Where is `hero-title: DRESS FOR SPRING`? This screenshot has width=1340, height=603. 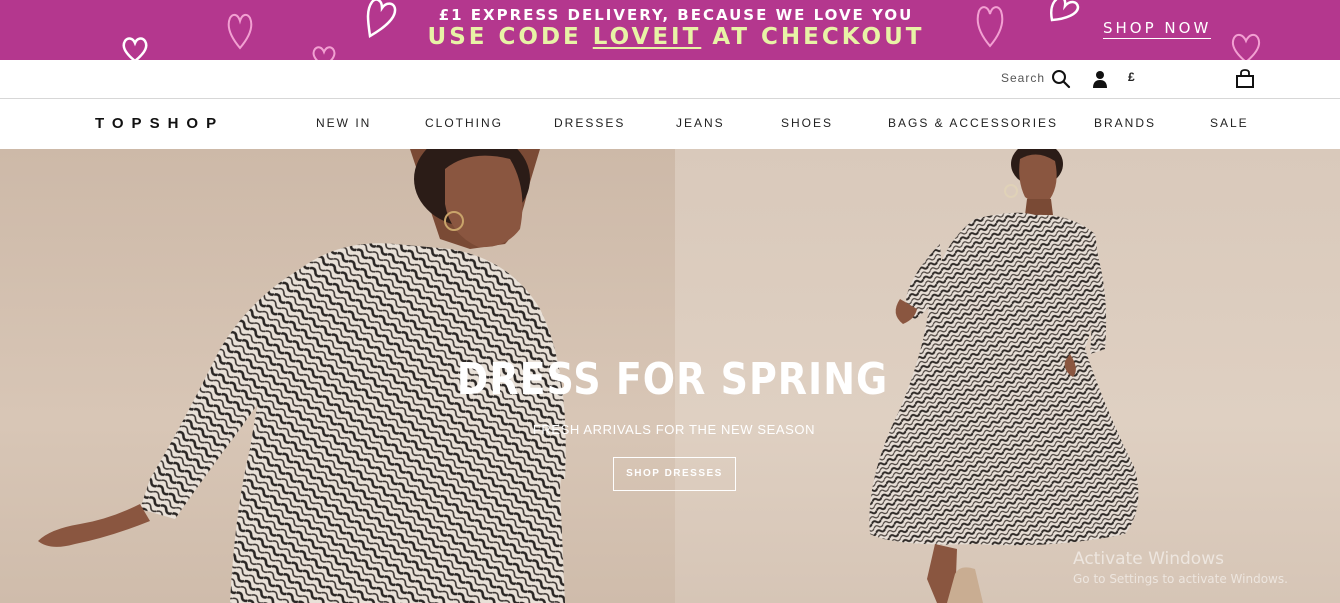 hero-title: DRESS FOR SPRING is located at coordinates (672, 379).